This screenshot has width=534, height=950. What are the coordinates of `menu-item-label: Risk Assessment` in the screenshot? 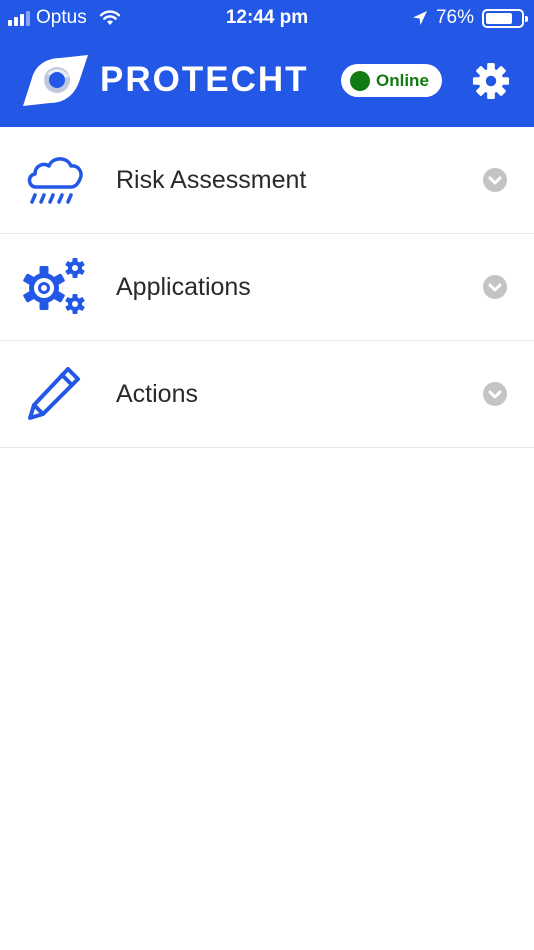 It's located at (211, 180).